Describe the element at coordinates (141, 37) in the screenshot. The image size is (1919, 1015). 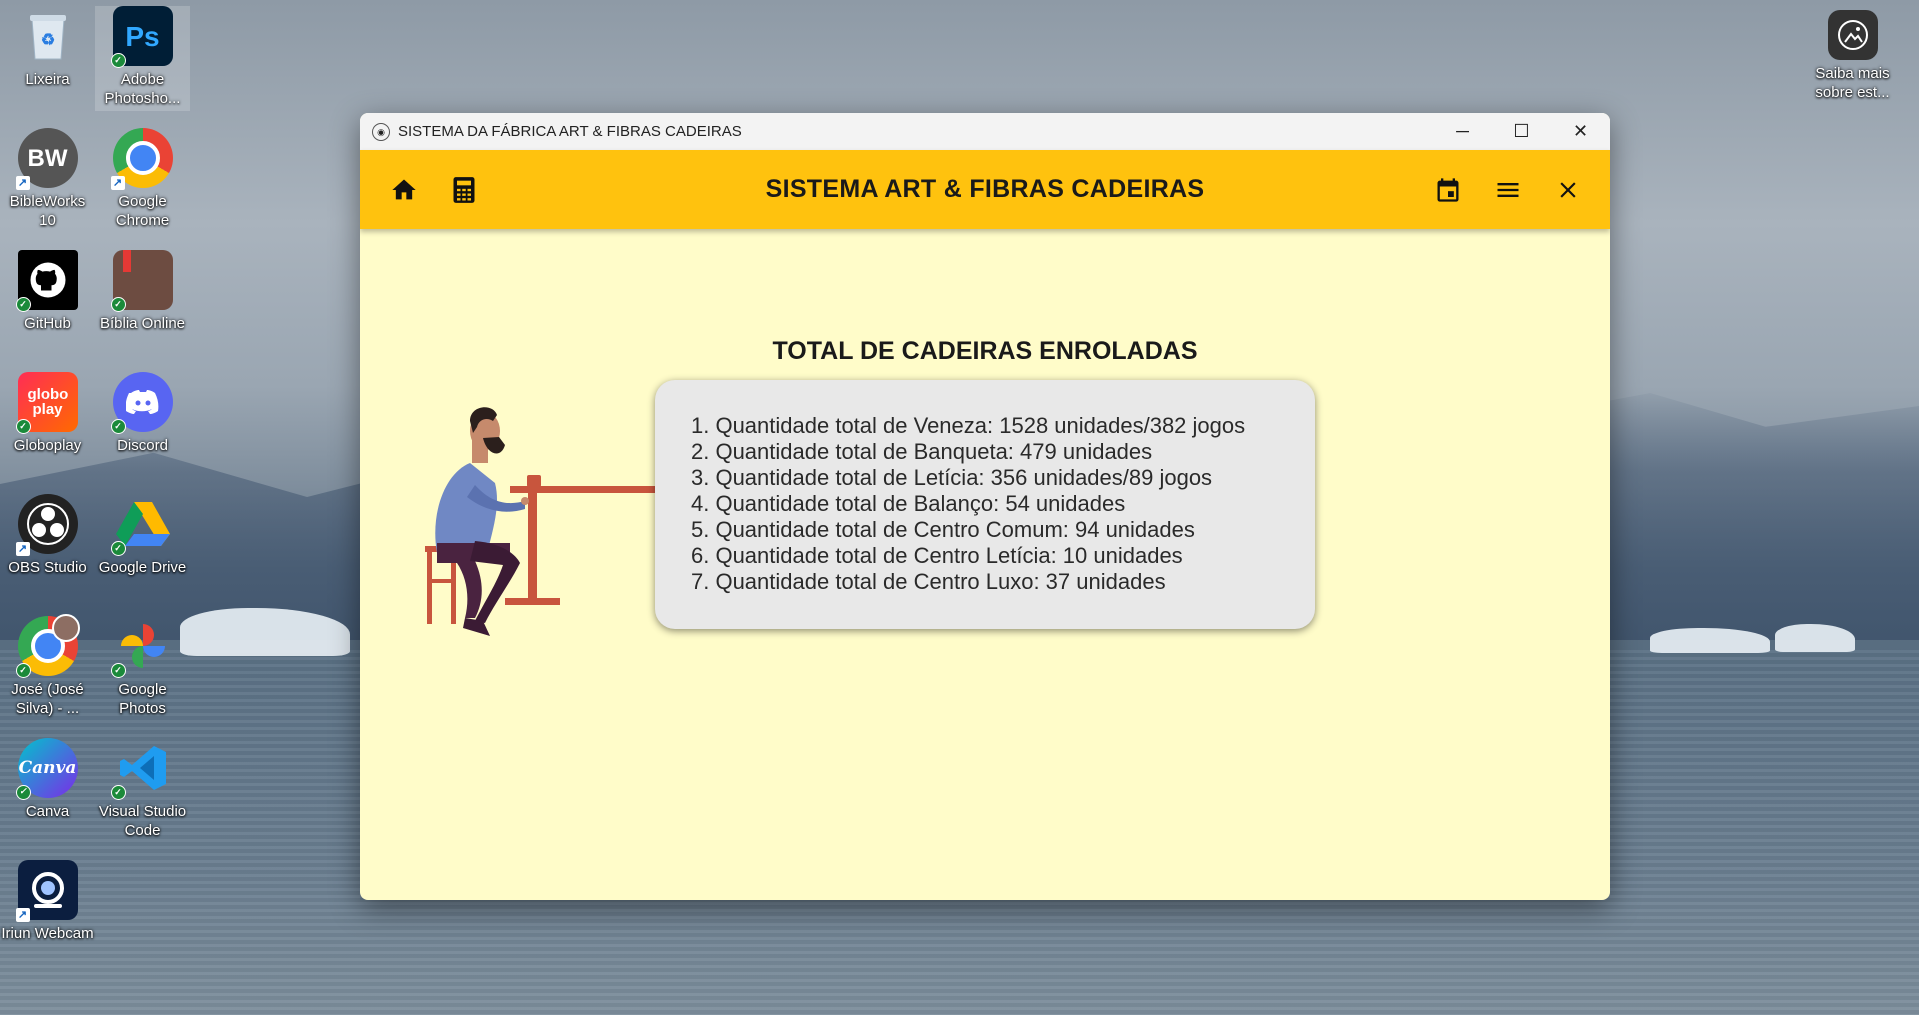
I see `photoshop-icon: Ps ✓` at that location.